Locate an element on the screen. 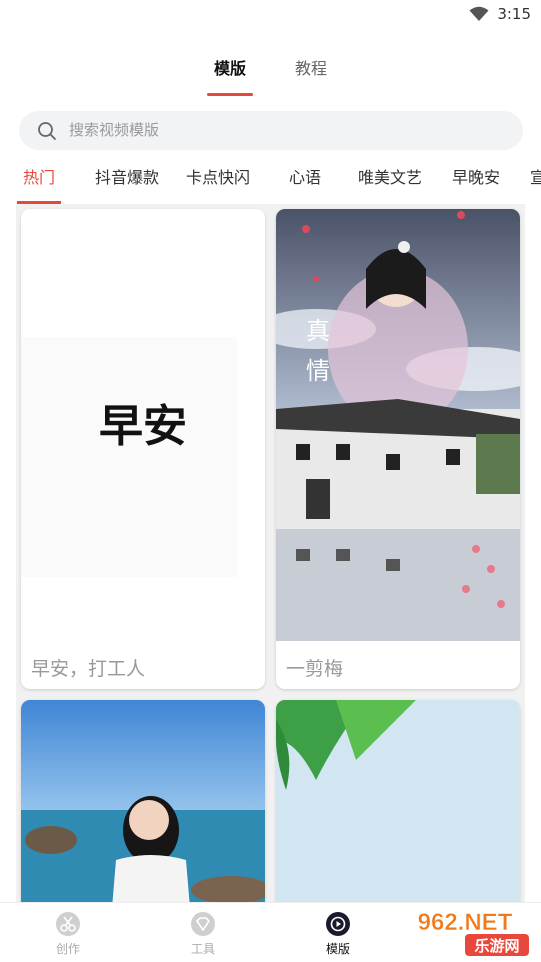 This screenshot has height=962, width=541. template-caption: 早安，打工人 is located at coordinates (88, 669).